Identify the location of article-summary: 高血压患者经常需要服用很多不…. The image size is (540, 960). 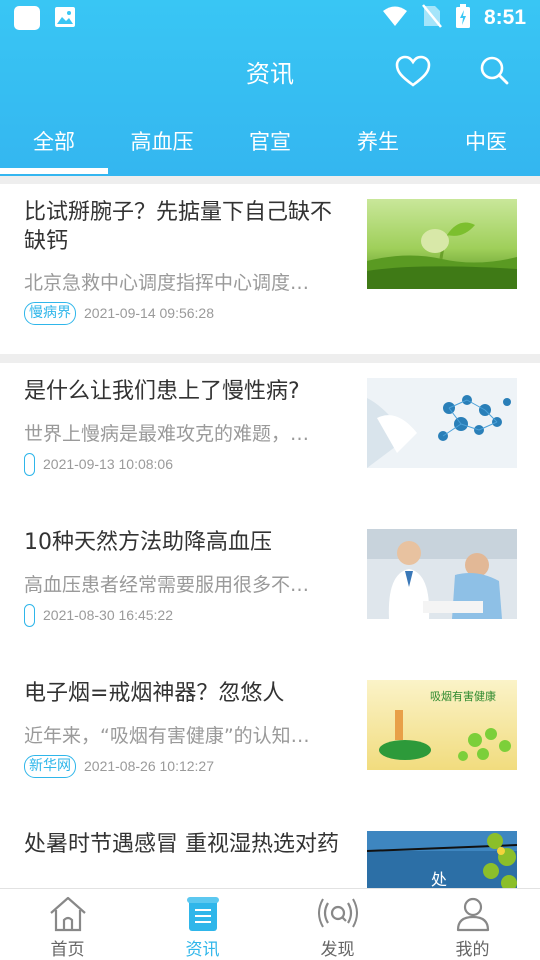
(167, 585).